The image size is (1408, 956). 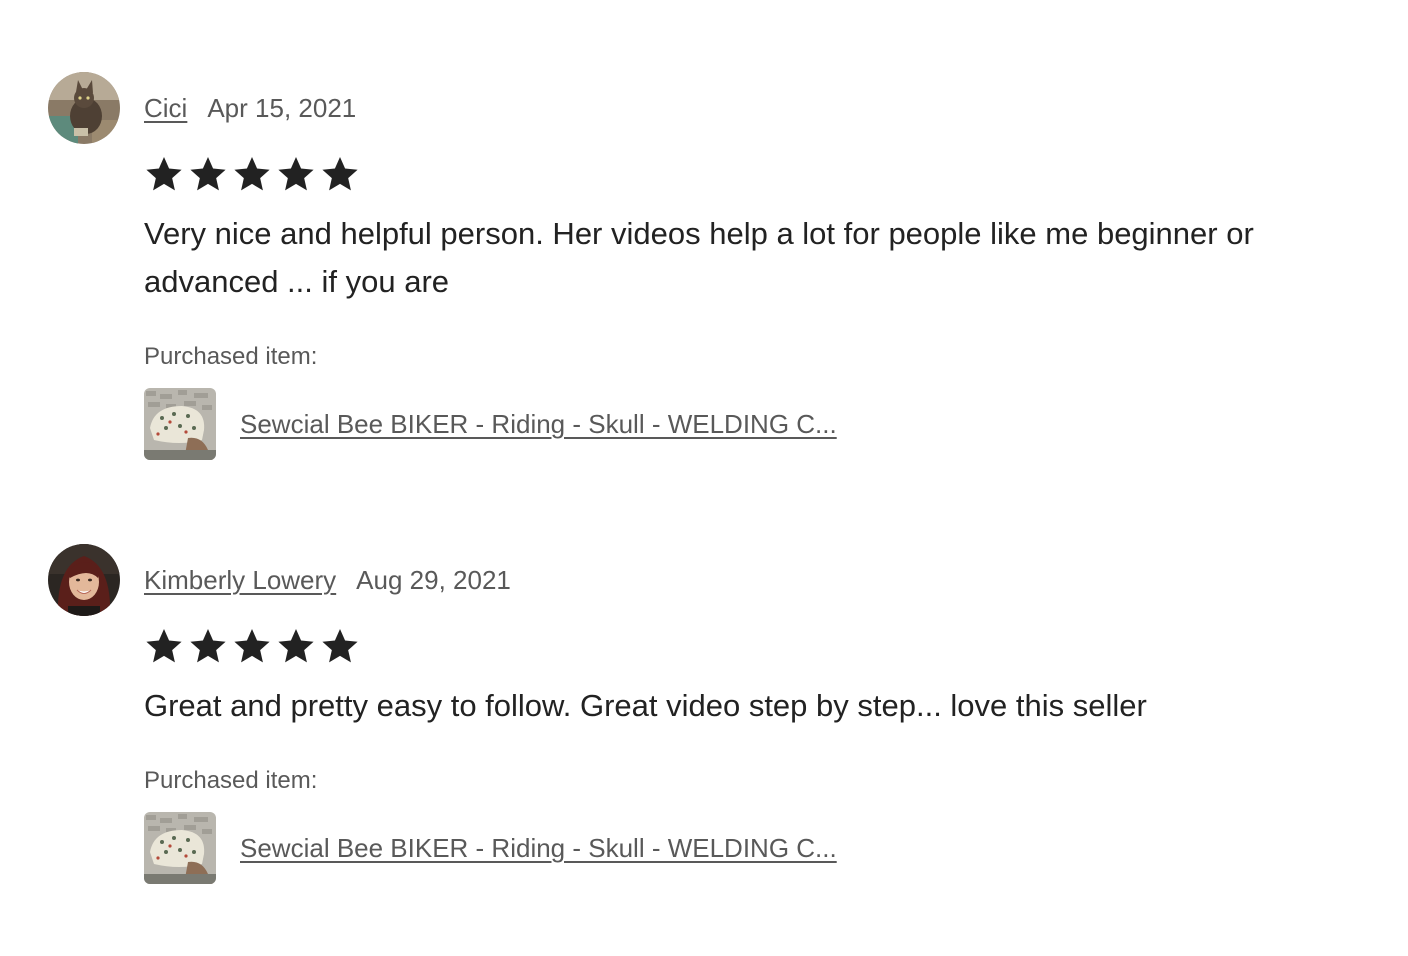 I want to click on review-date: Apr 15, 2021, so click(x=282, y=107).